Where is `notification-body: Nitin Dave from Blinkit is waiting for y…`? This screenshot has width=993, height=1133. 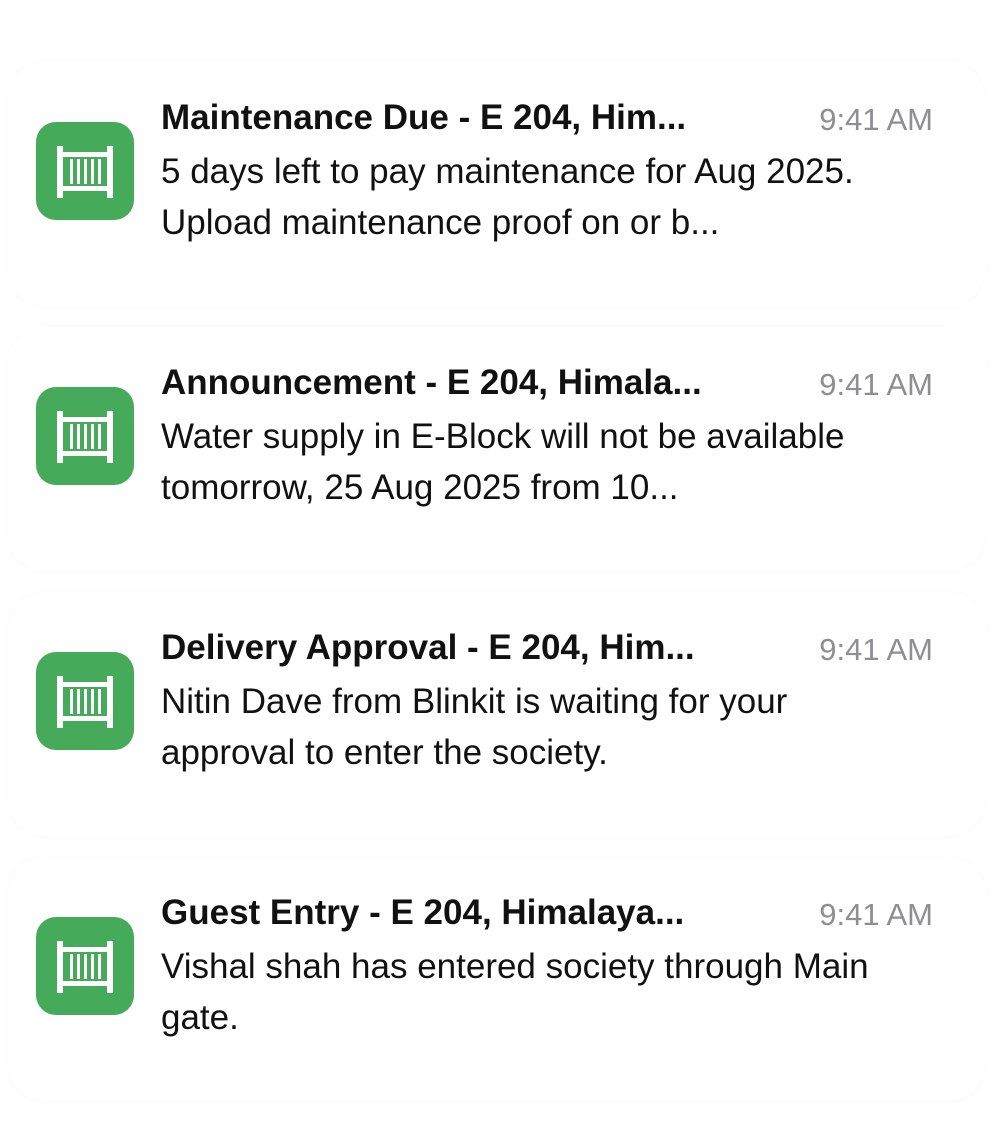 notification-body: Nitin Dave from Blinkit is waiting for y… is located at coordinates (474, 727).